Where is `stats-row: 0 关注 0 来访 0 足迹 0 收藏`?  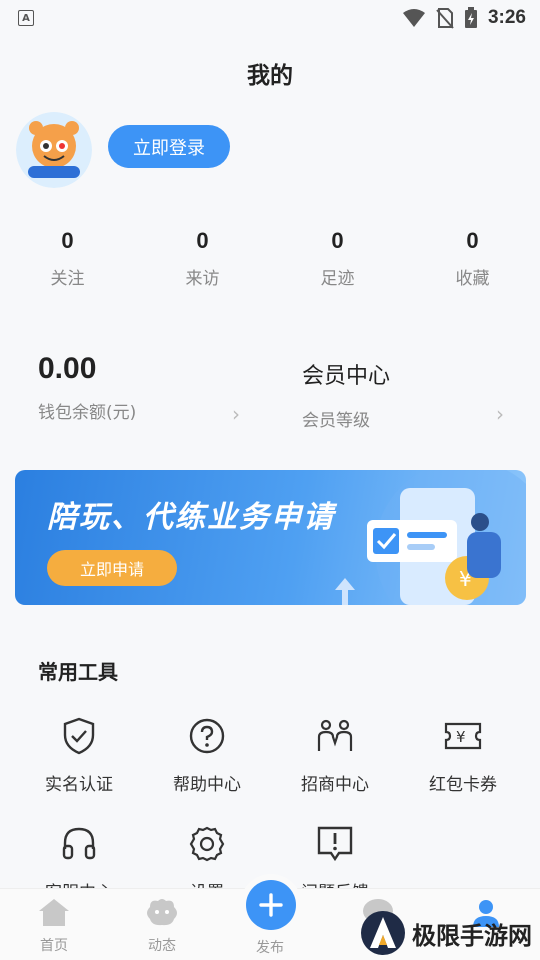
stats-row: 0 关注 0 来访 0 足迹 0 收藏 is located at coordinates (270, 258).